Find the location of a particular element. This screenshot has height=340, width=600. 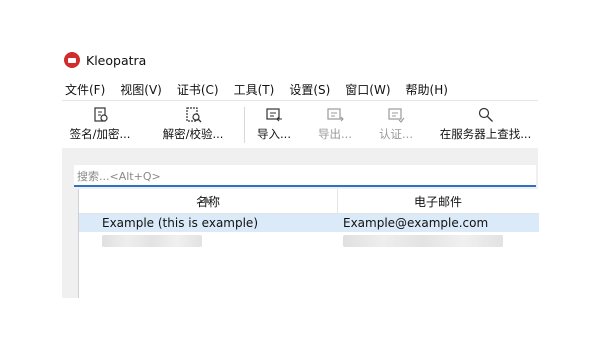

kleopatra-logo-icon is located at coordinates (72, 60).